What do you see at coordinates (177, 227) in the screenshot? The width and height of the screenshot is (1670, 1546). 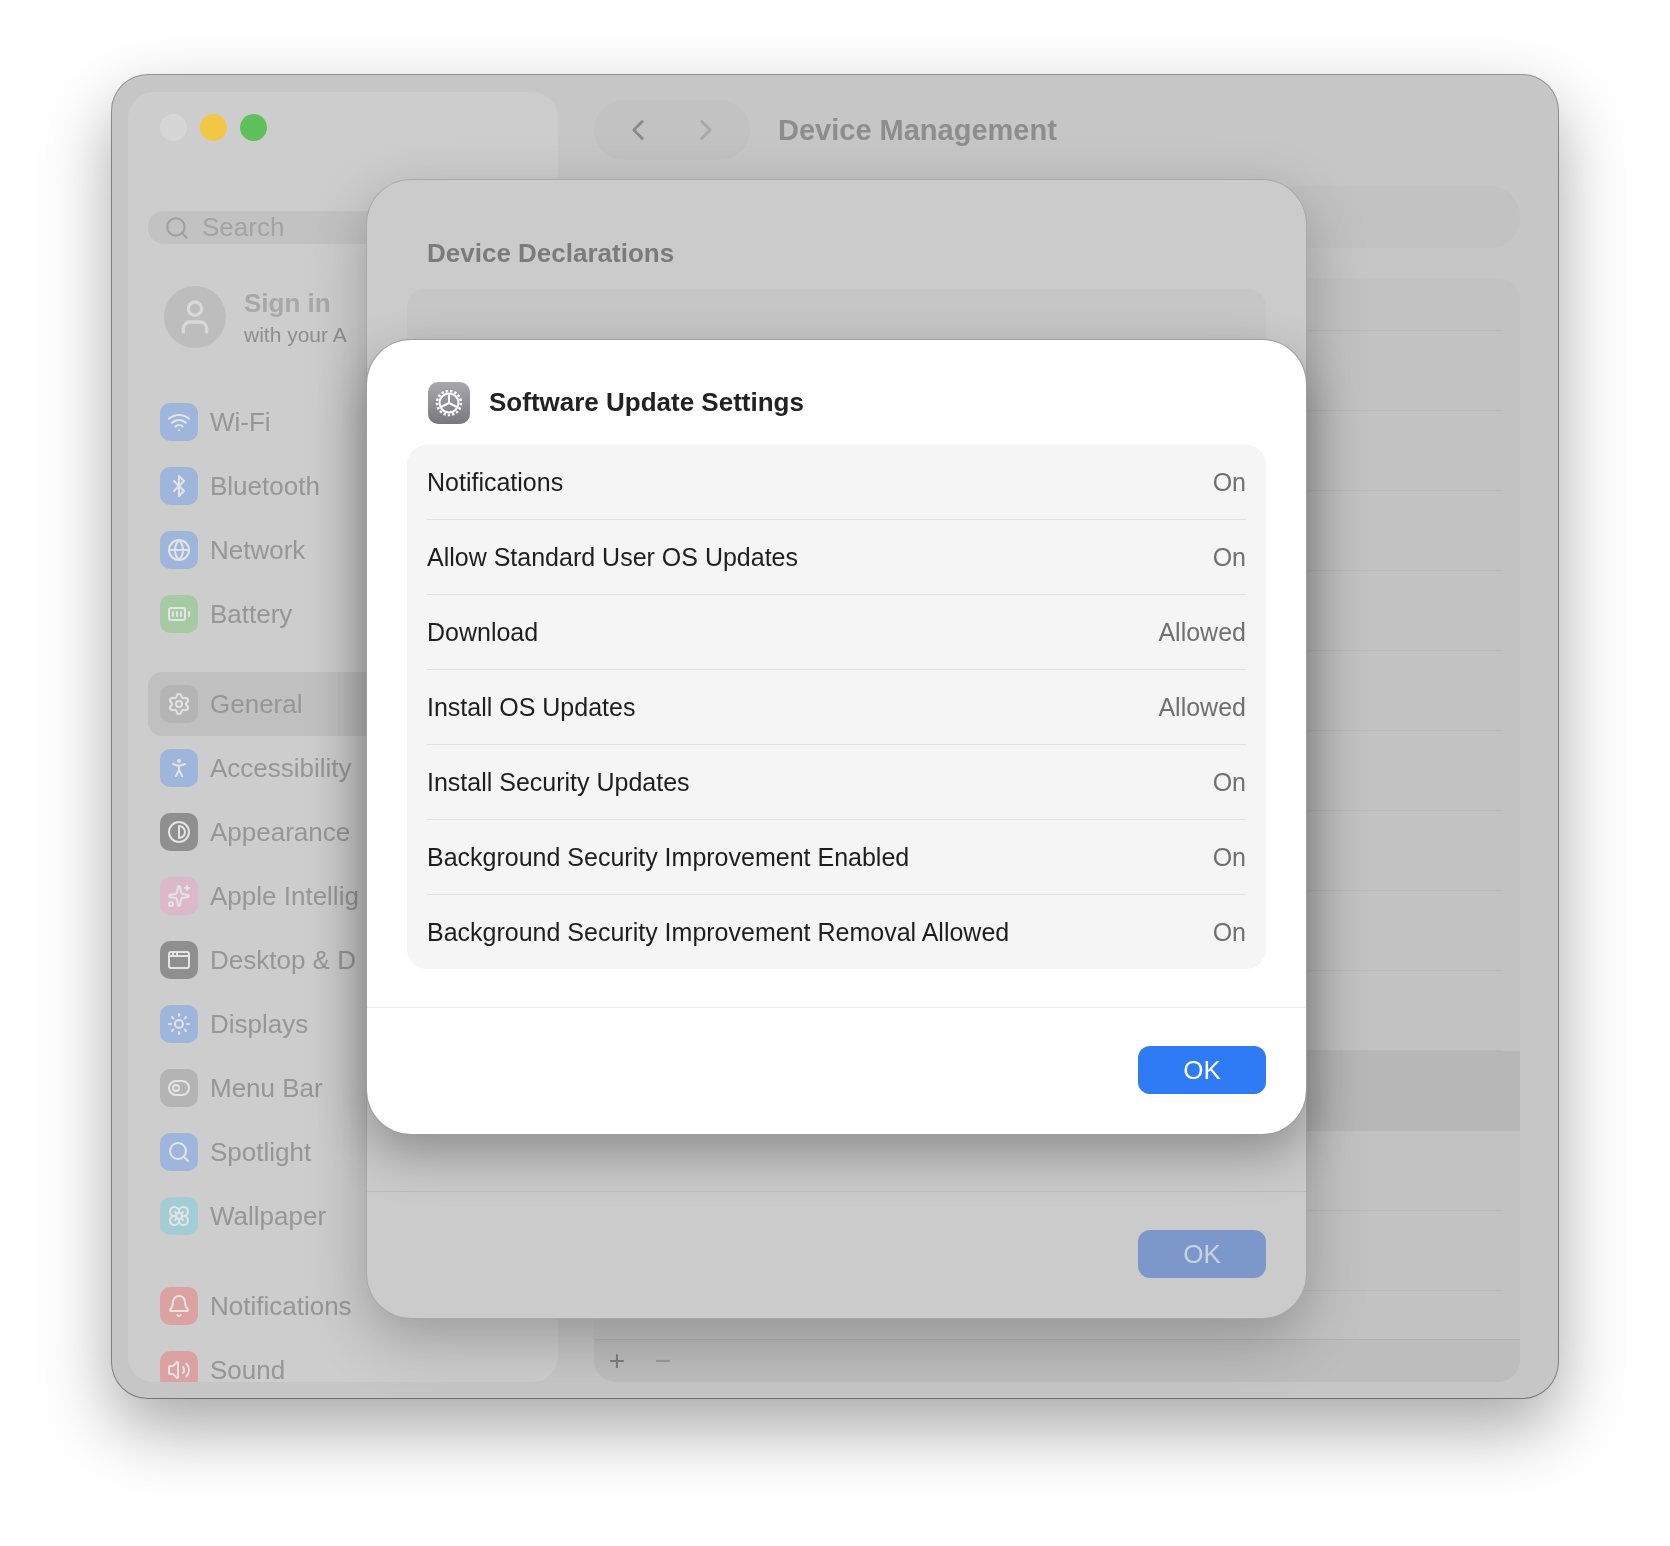 I see `search-icon` at bounding box center [177, 227].